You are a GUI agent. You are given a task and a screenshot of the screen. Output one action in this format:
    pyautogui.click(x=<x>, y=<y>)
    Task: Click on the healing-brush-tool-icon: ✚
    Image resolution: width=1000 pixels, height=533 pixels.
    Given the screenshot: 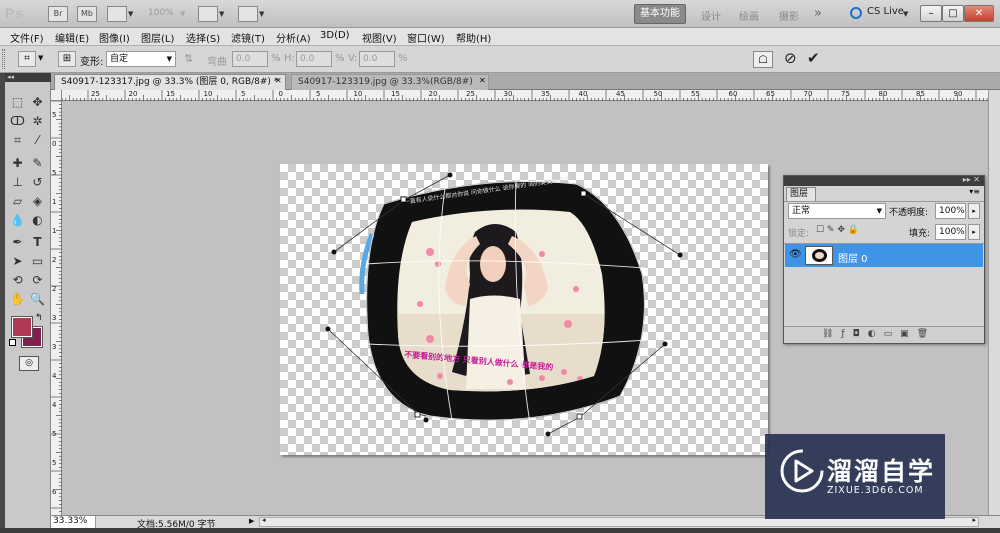 What is the action you would take?
    pyautogui.click(x=17, y=163)
    